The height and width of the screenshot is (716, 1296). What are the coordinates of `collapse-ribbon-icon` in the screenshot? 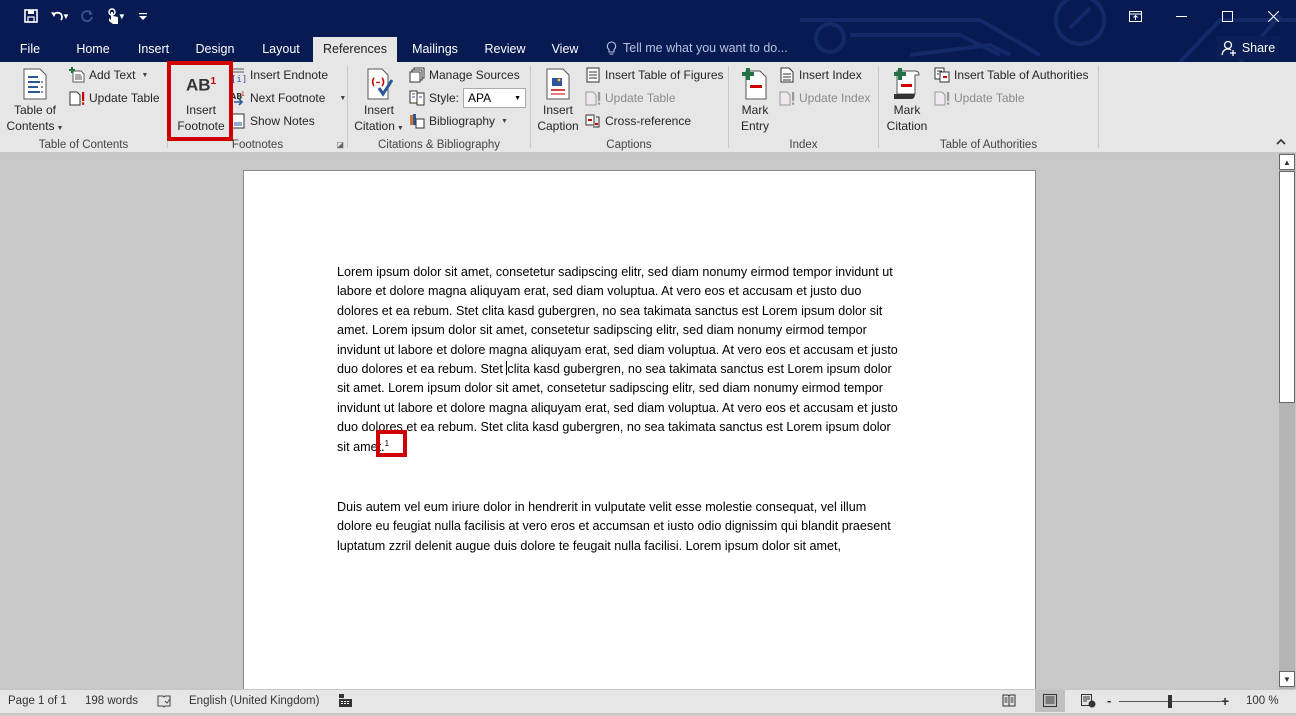 It's located at (1281, 142).